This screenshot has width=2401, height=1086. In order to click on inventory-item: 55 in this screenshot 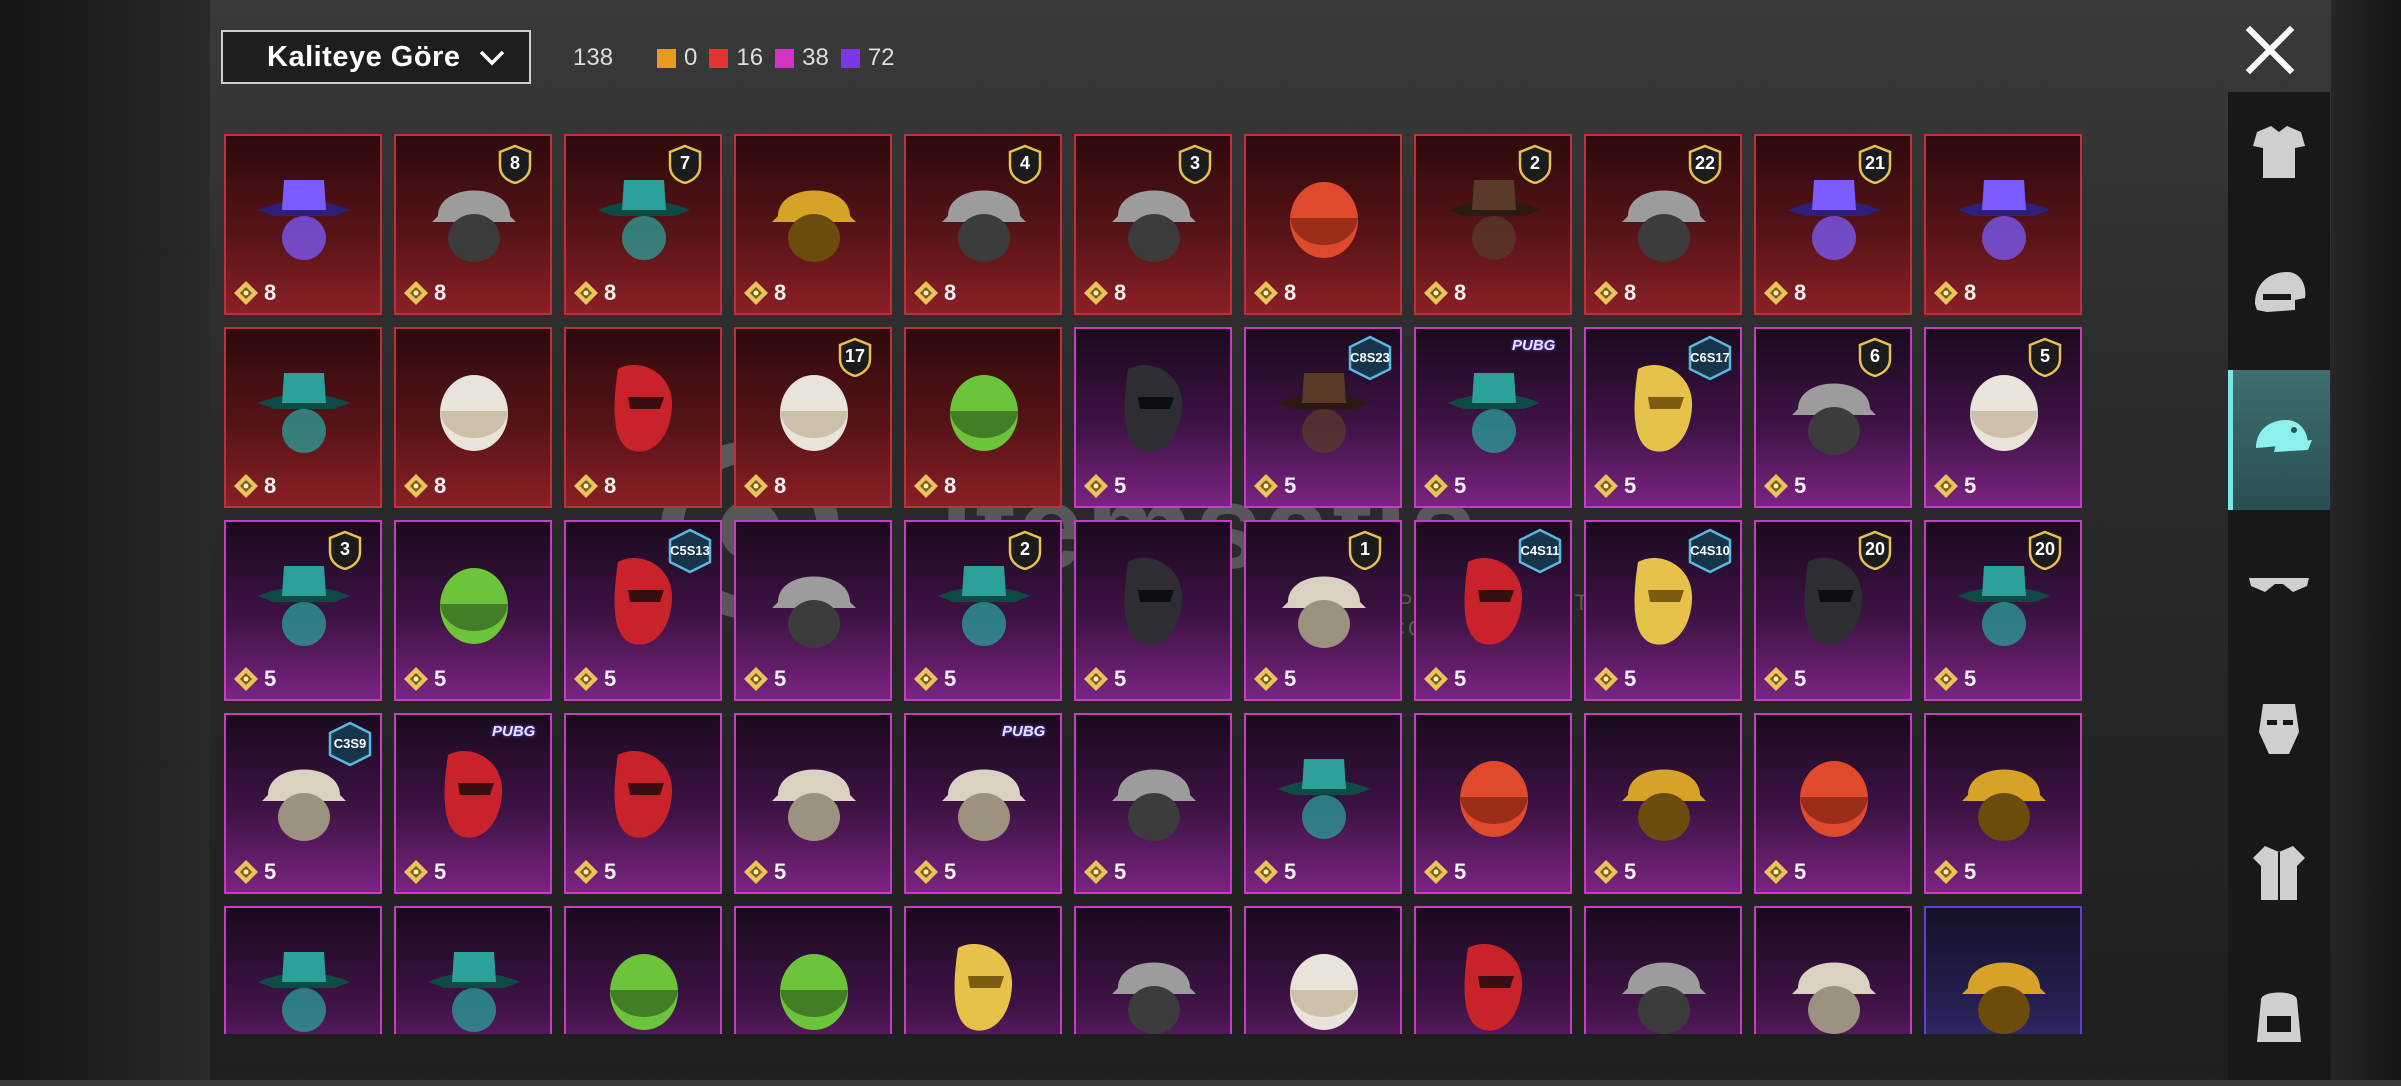, I will do `click(2003, 417)`.